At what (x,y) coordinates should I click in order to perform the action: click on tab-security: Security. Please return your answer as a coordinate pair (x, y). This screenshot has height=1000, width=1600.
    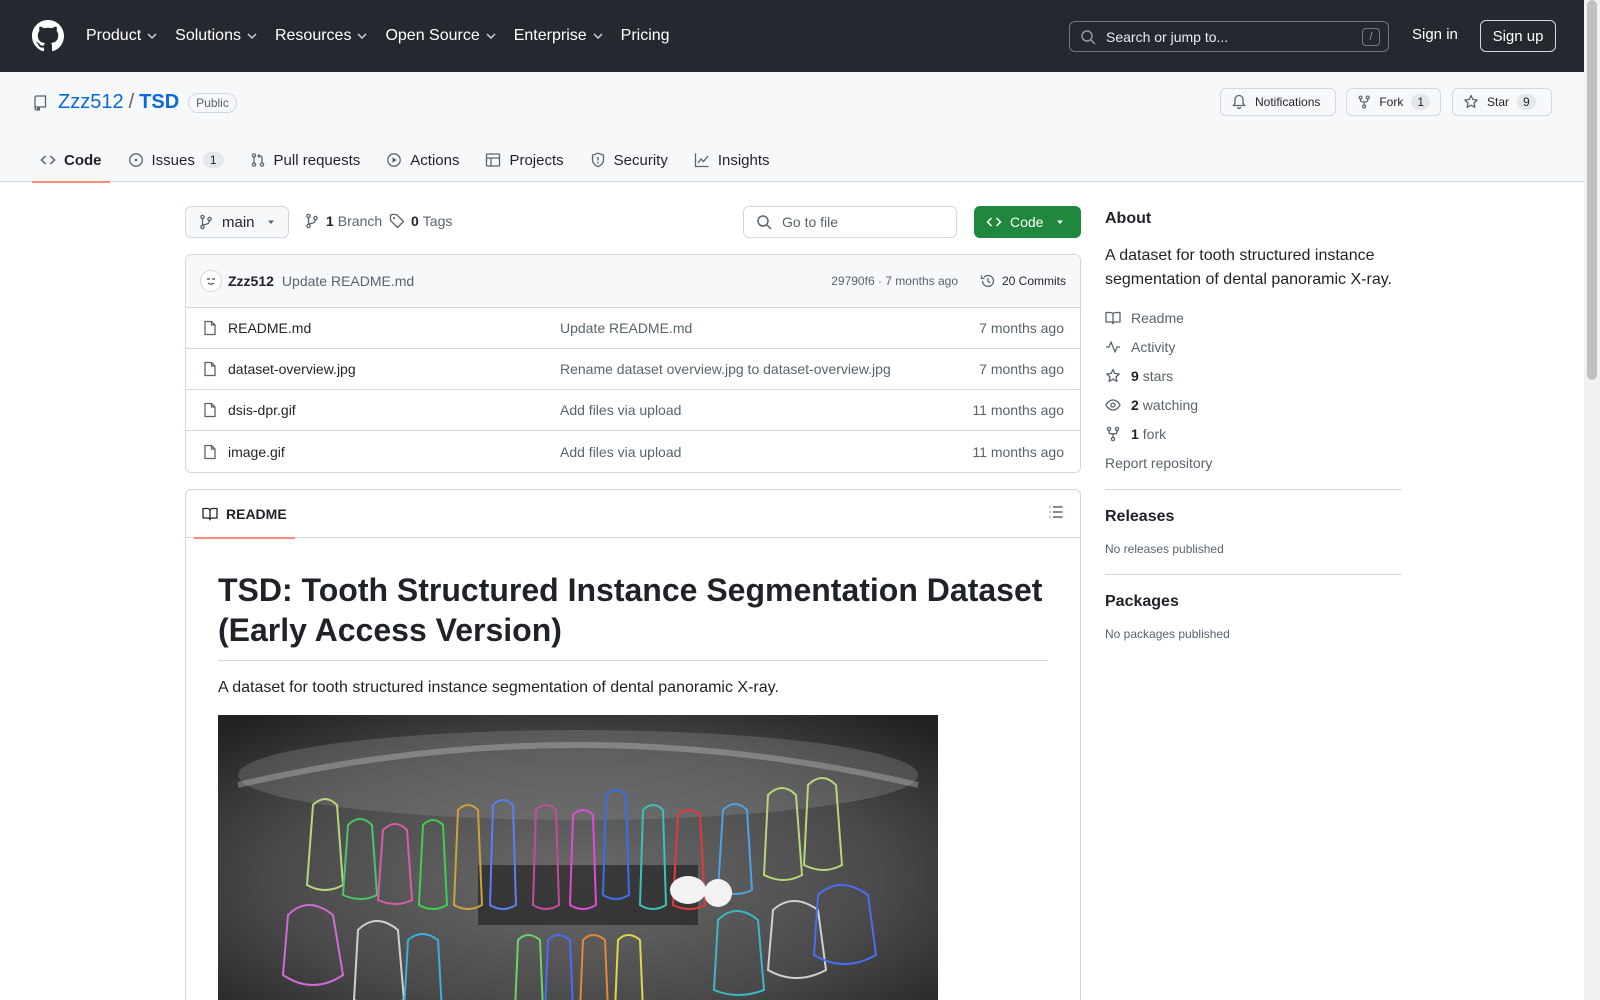
    Looking at the image, I should click on (629, 160).